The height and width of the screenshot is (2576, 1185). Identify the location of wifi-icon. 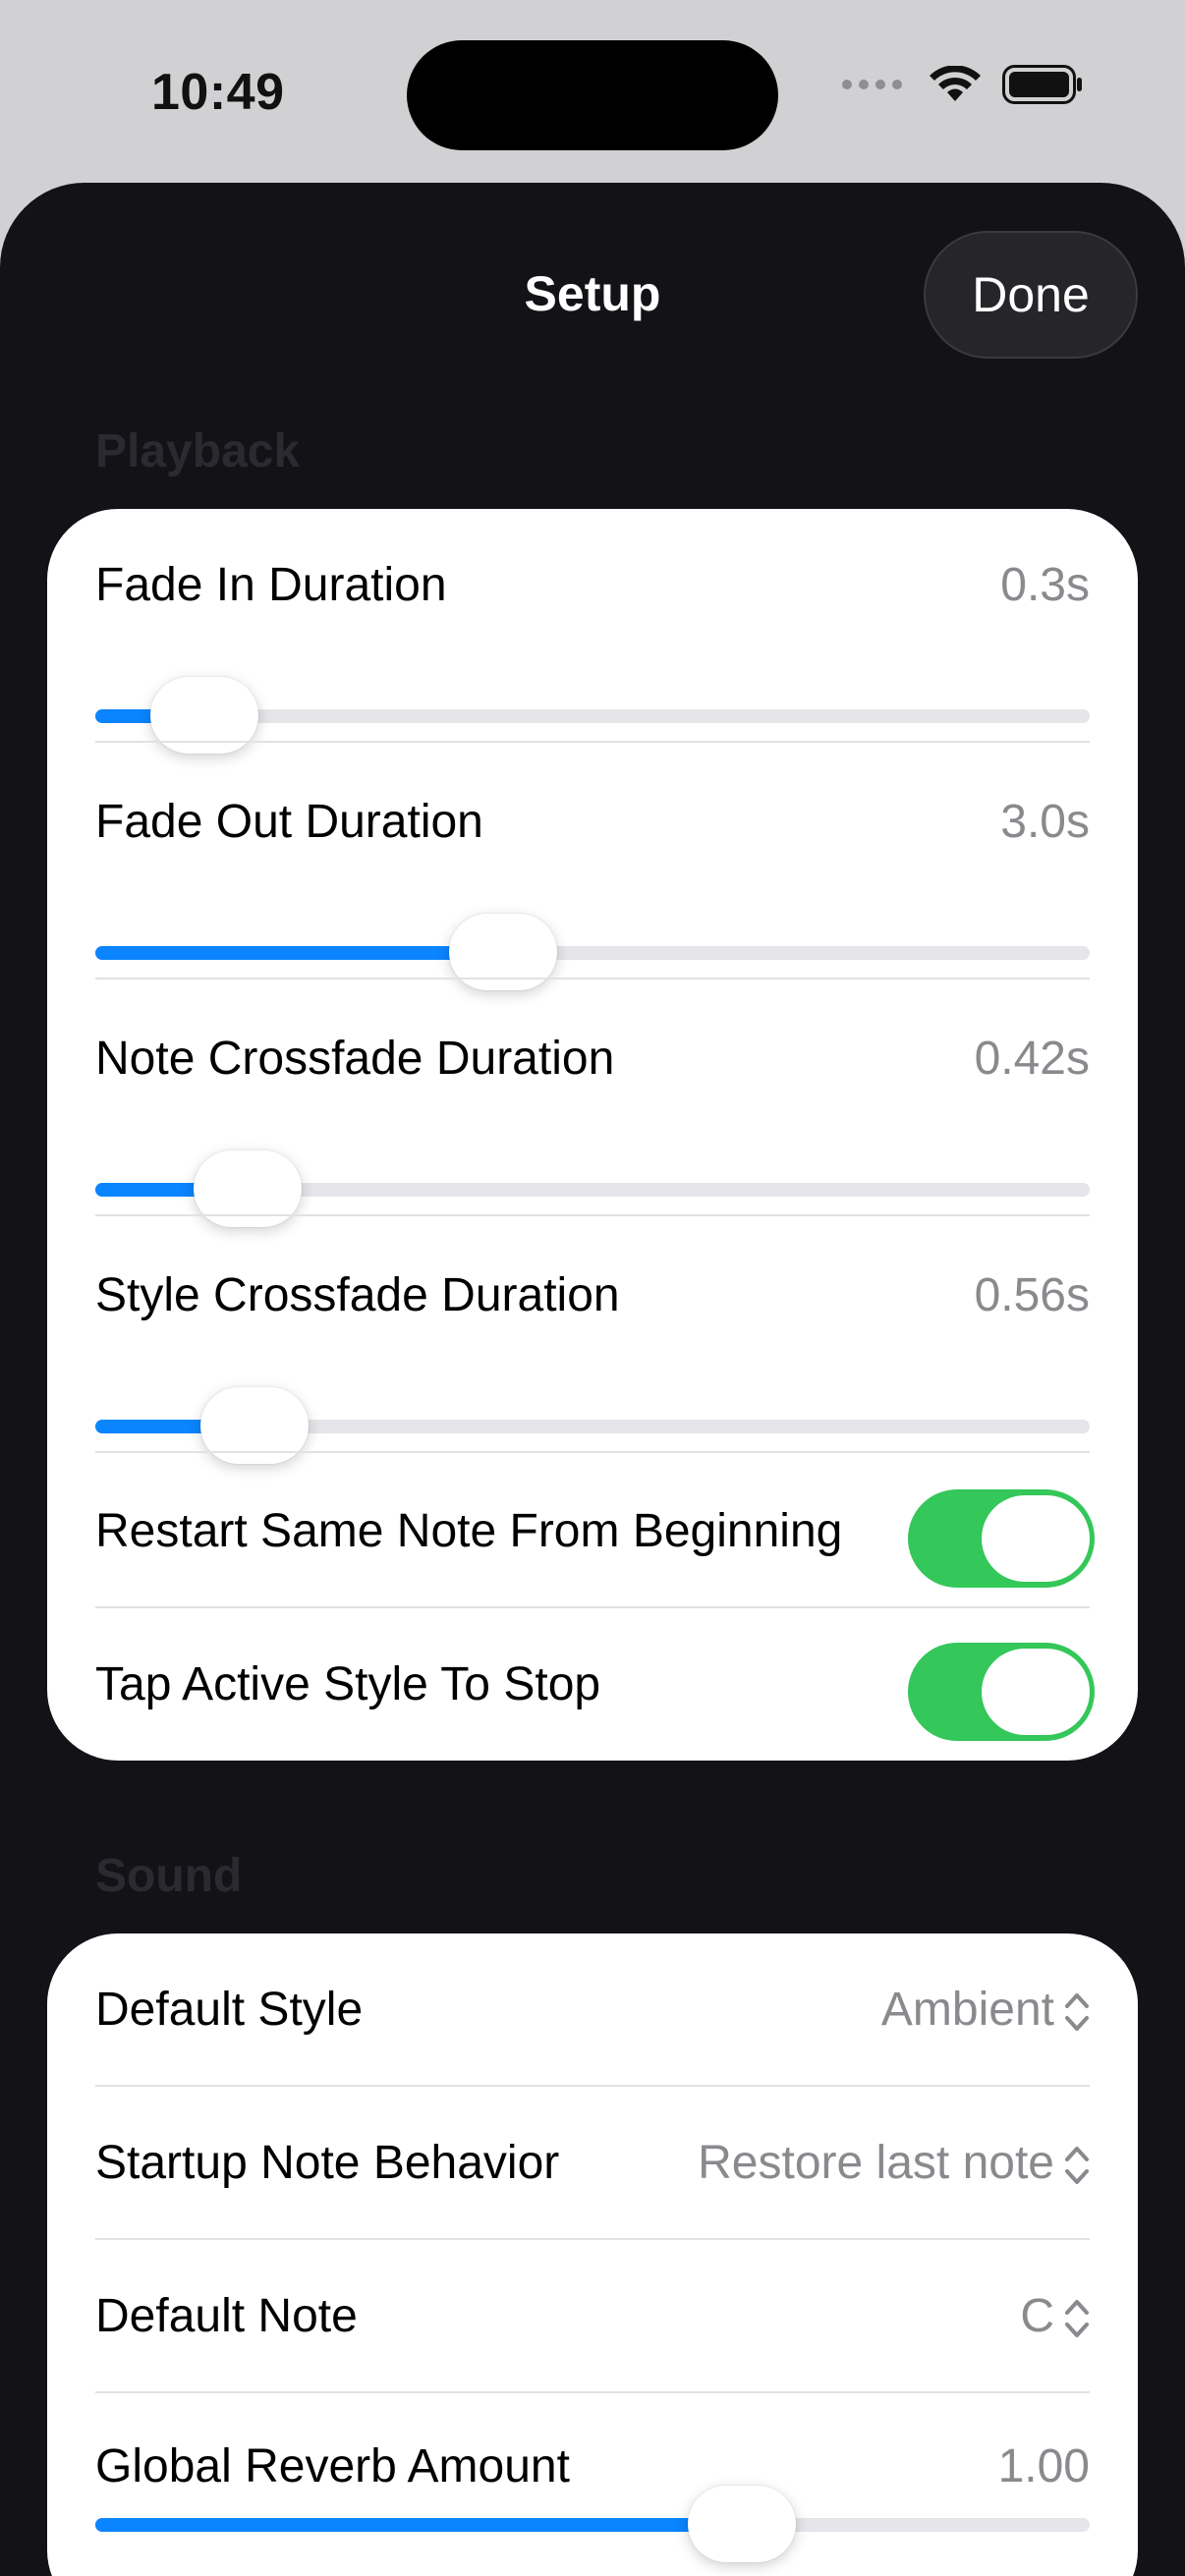
(956, 83).